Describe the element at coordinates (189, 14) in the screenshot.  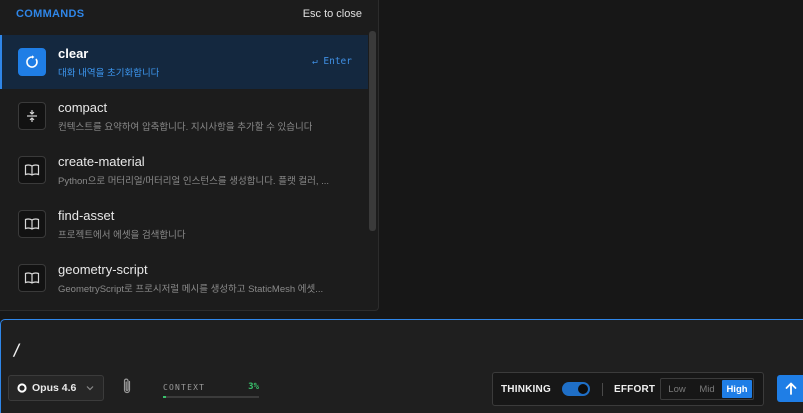
I see `palette-header: COMMANDS Esc to close` at that location.